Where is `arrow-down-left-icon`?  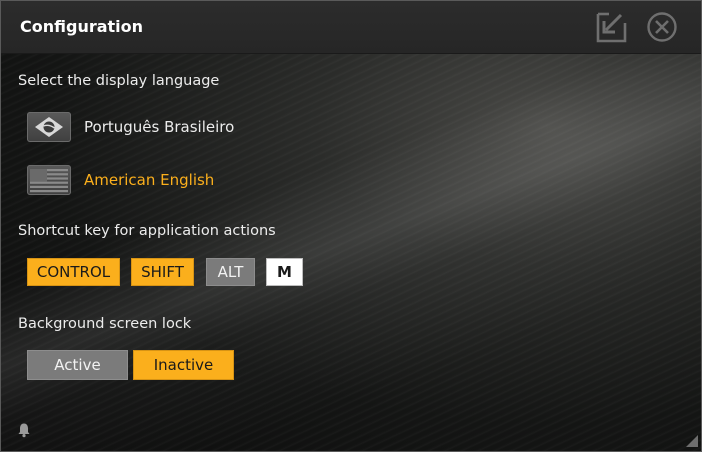 arrow-down-left-icon is located at coordinates (611, 27).